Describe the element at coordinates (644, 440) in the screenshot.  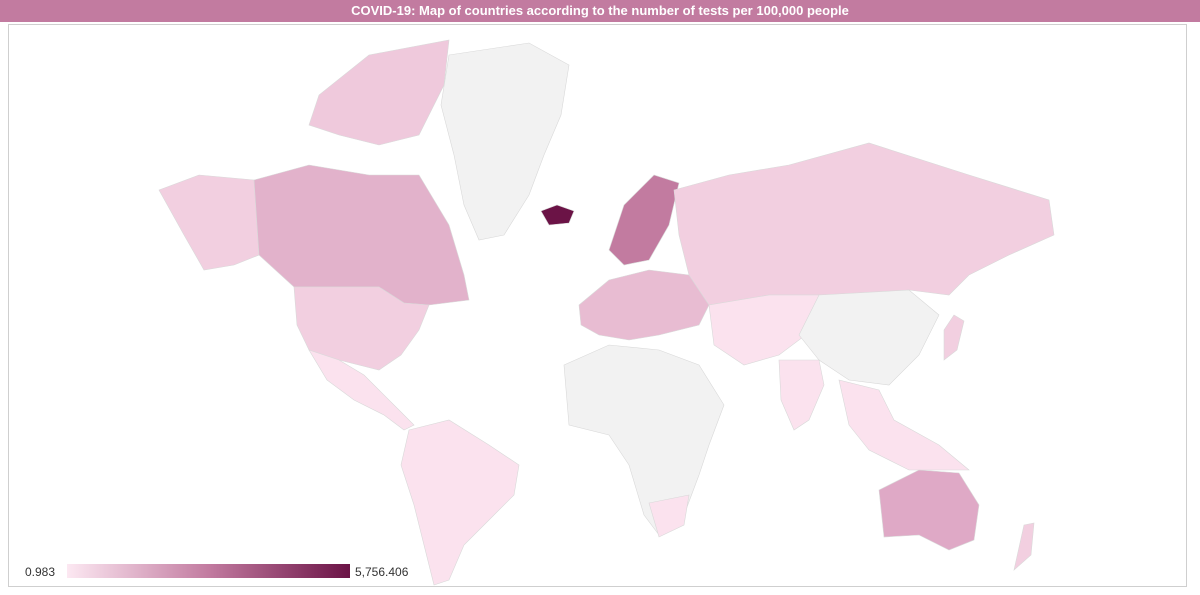
I see `region-africa` at that location.